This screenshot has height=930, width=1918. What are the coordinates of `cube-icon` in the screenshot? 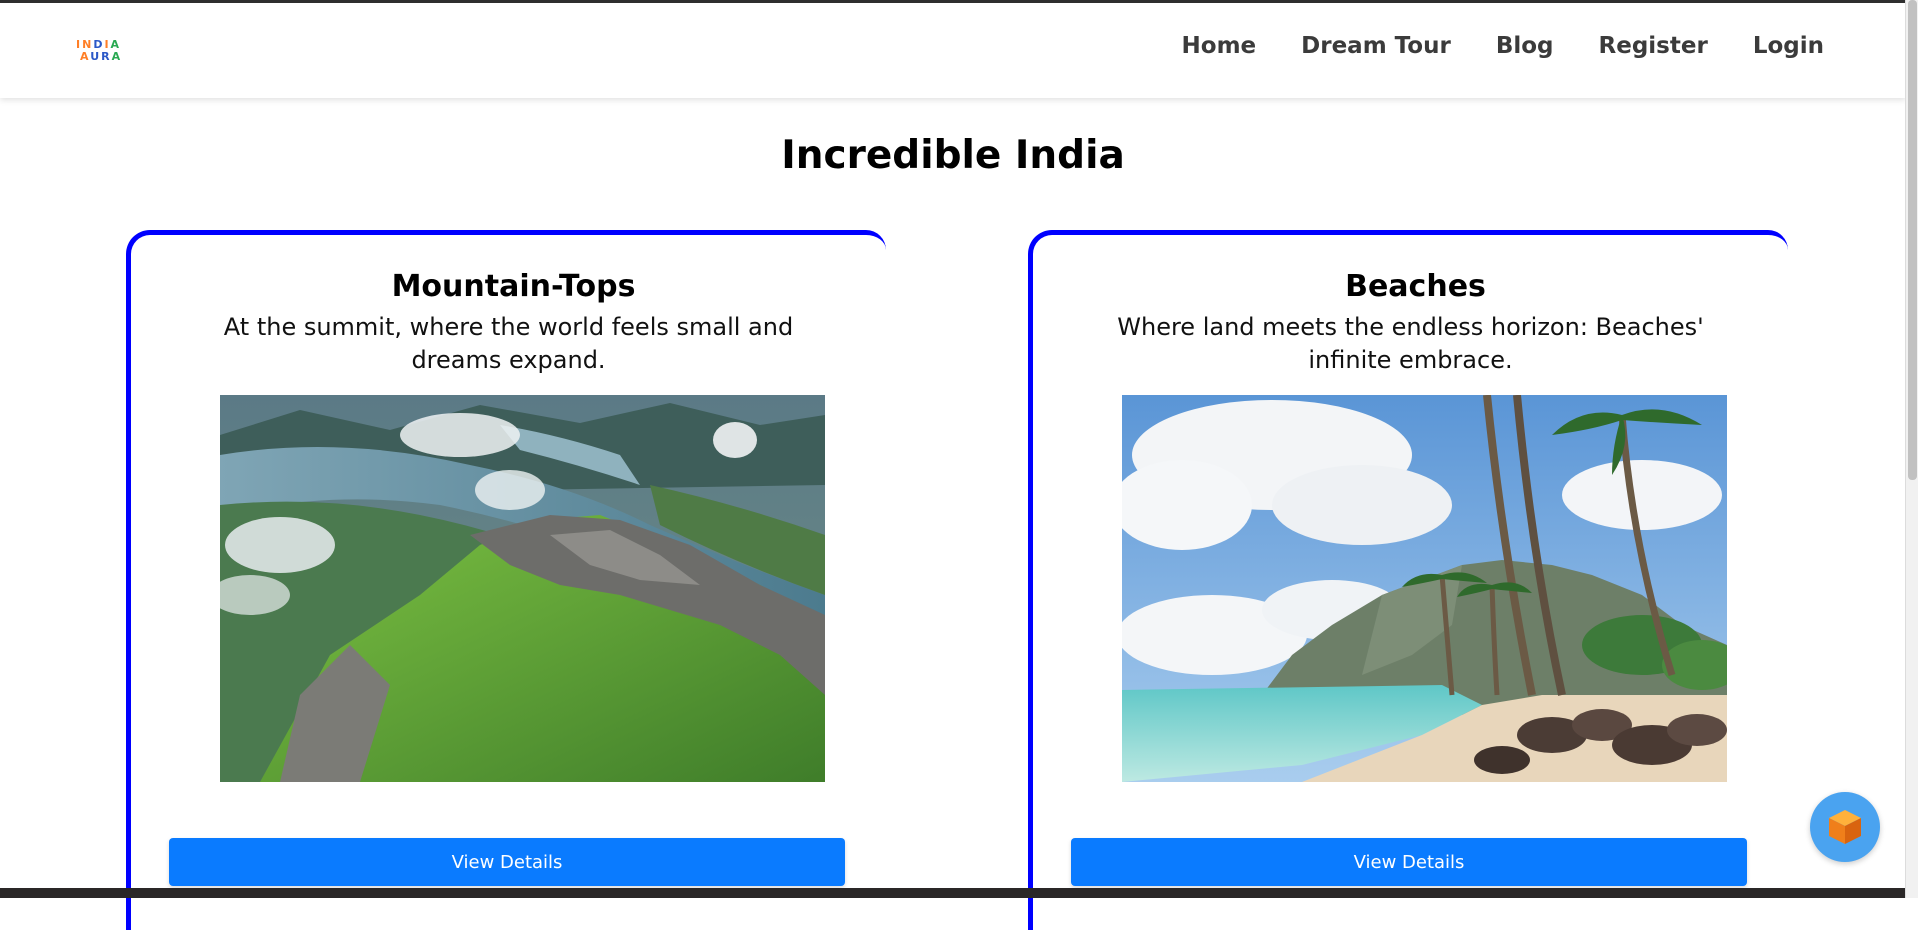 It's located at (1845, 827).